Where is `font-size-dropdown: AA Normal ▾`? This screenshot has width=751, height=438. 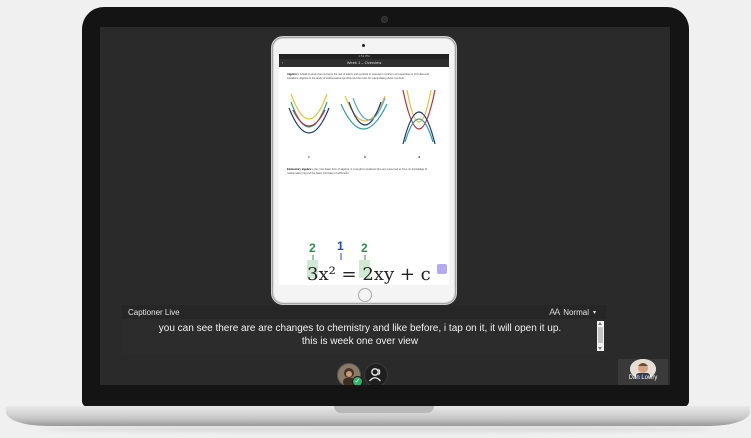 font-size-dropdown: AA Normal ▾ is located at coordinates (572, 312).